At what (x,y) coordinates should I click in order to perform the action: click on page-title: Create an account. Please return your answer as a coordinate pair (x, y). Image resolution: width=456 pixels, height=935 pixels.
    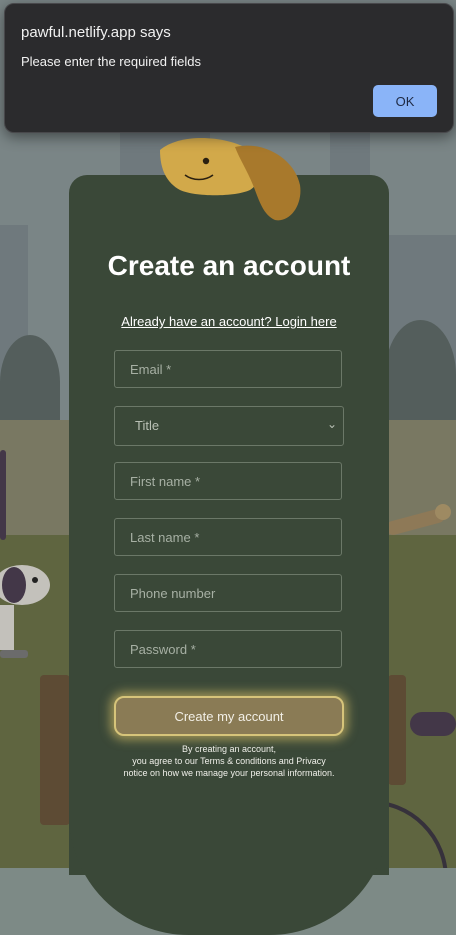
    Looking at the image, I should click on (229, 265).